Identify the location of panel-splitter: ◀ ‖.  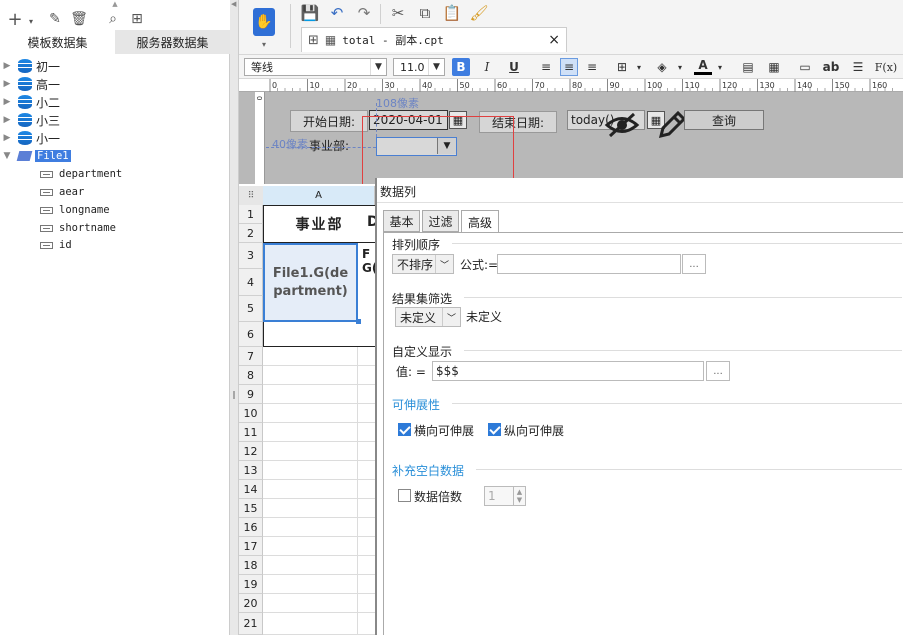
(234, 317).